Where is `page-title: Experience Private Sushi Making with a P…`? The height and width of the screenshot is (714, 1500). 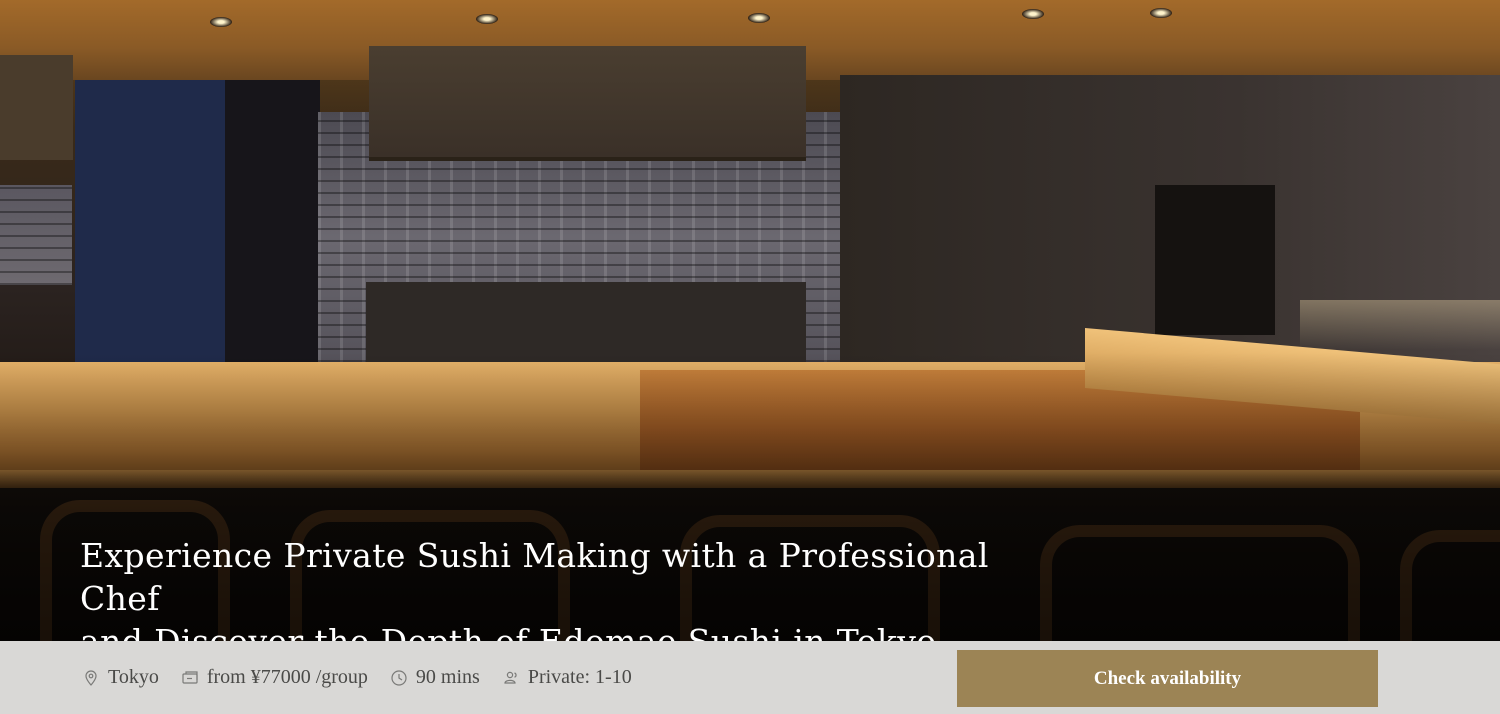 page-title: Experience Private Sushi Making with a P… is located at coordinates (560, 587).